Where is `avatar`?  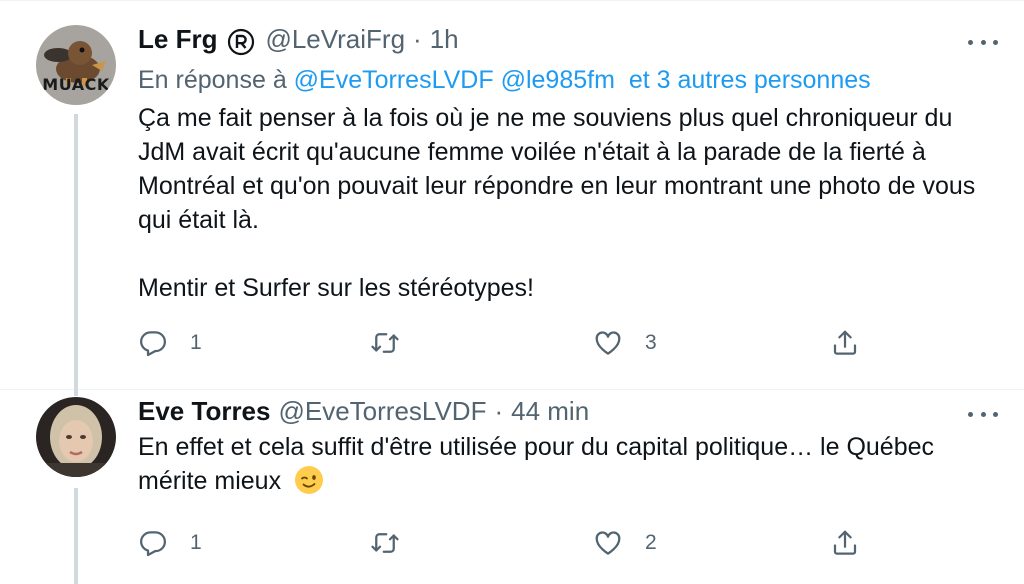
avatar is located at coordinates (76, 437).